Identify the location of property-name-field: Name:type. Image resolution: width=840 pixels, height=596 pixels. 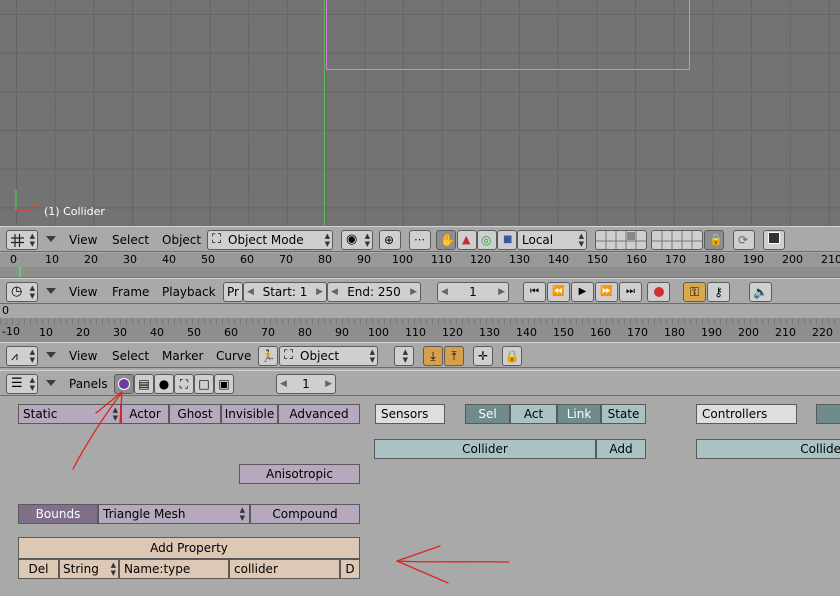
(174, 569).